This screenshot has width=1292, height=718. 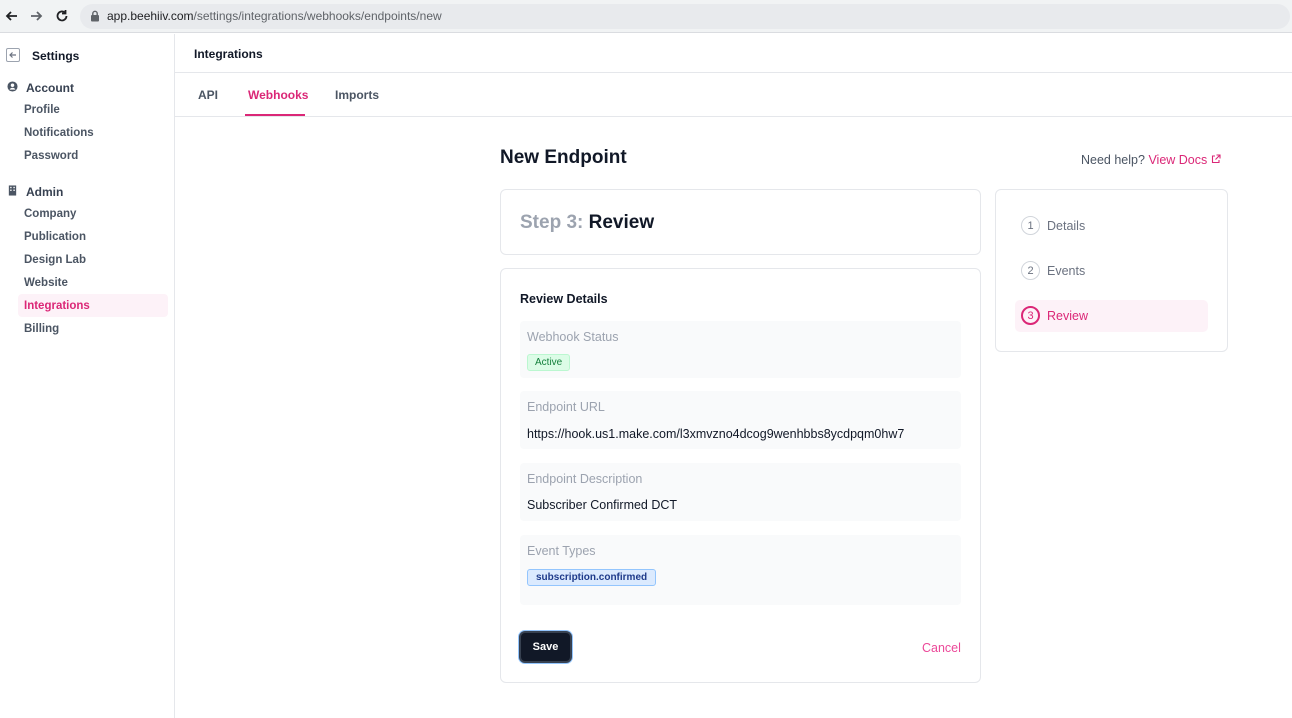 What do you see at coordinates (1030, 270) in the screenshot?
I see `step-circle: 2` at bounding box center [1030, 270].